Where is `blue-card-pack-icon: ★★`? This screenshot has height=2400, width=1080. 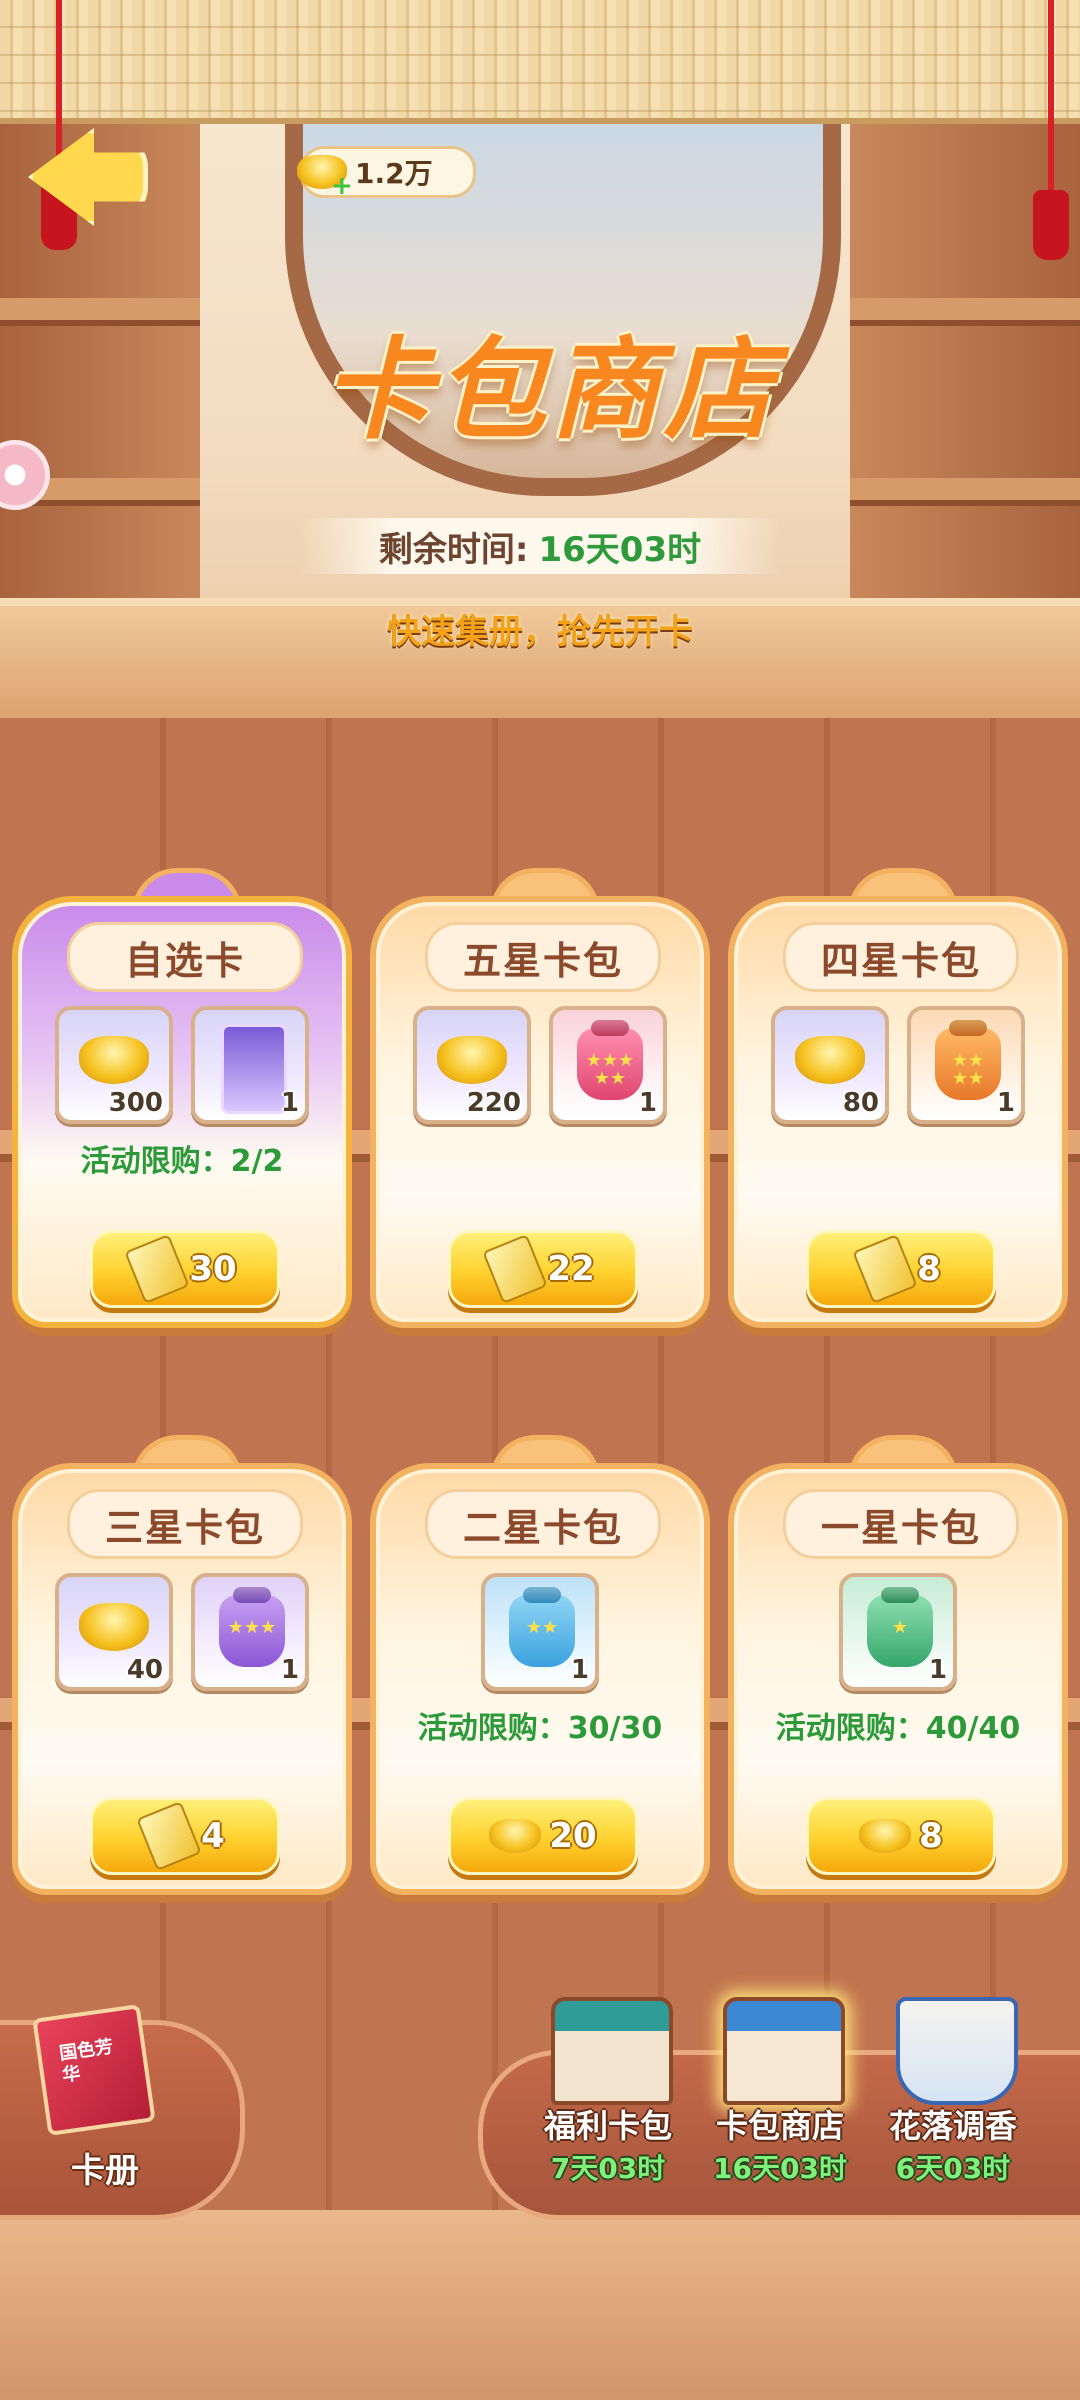 blue-card-pack-icon: ★★ is located at coordinates (542, 1631).